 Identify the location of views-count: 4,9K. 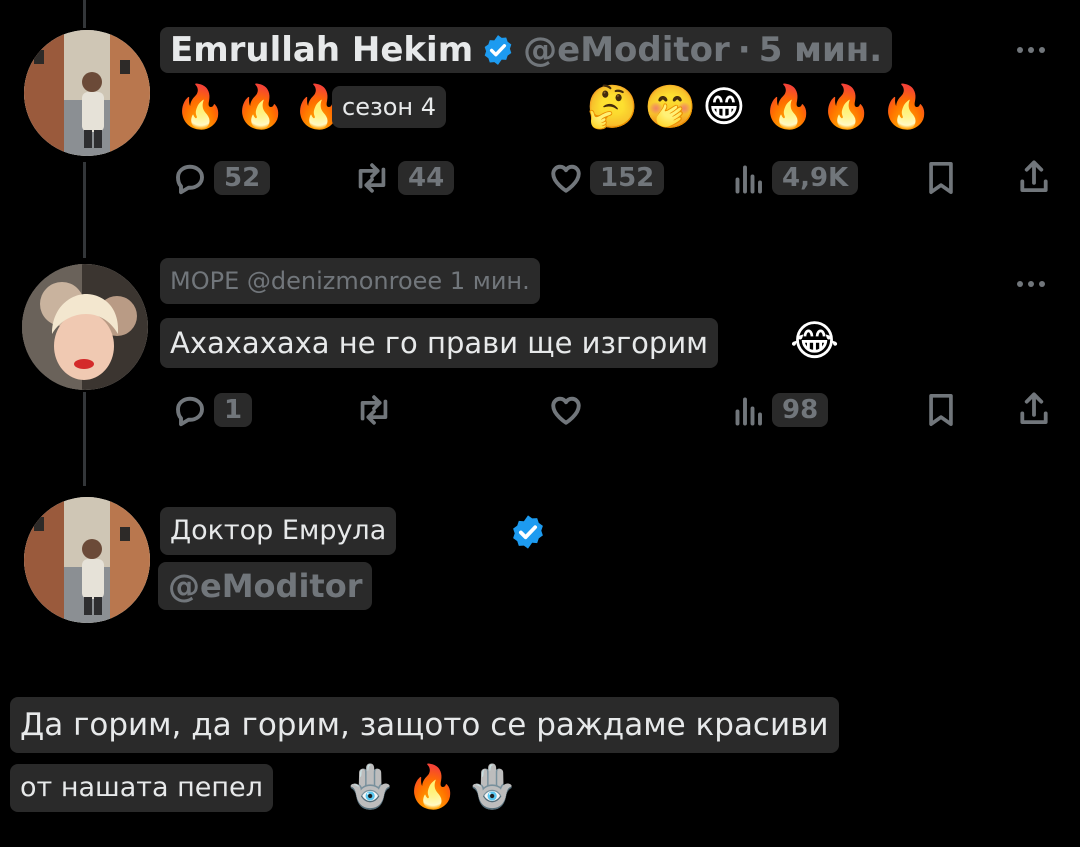
(815, 178).